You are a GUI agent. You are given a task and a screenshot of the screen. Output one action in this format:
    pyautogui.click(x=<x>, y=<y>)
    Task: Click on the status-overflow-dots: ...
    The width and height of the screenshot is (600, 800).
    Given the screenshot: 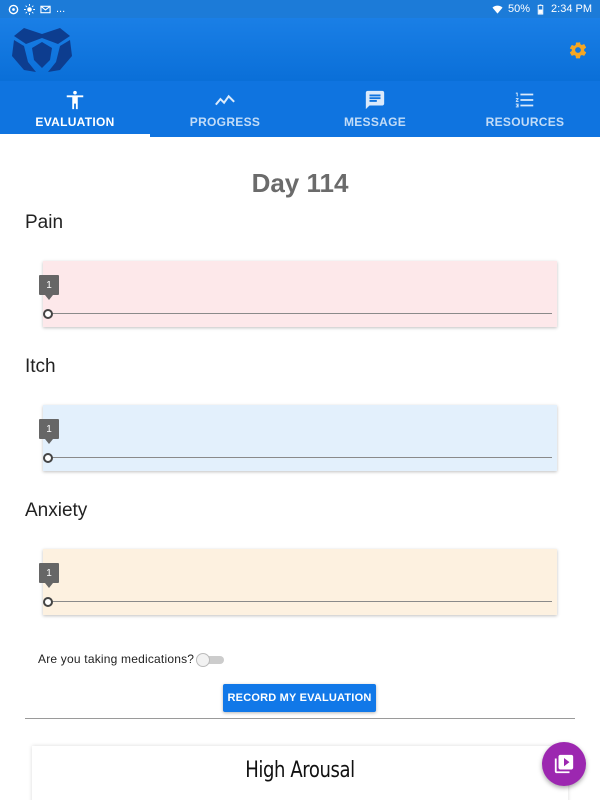 What is the action you would take?
    pyautogui.click(x=61, y=9)
    